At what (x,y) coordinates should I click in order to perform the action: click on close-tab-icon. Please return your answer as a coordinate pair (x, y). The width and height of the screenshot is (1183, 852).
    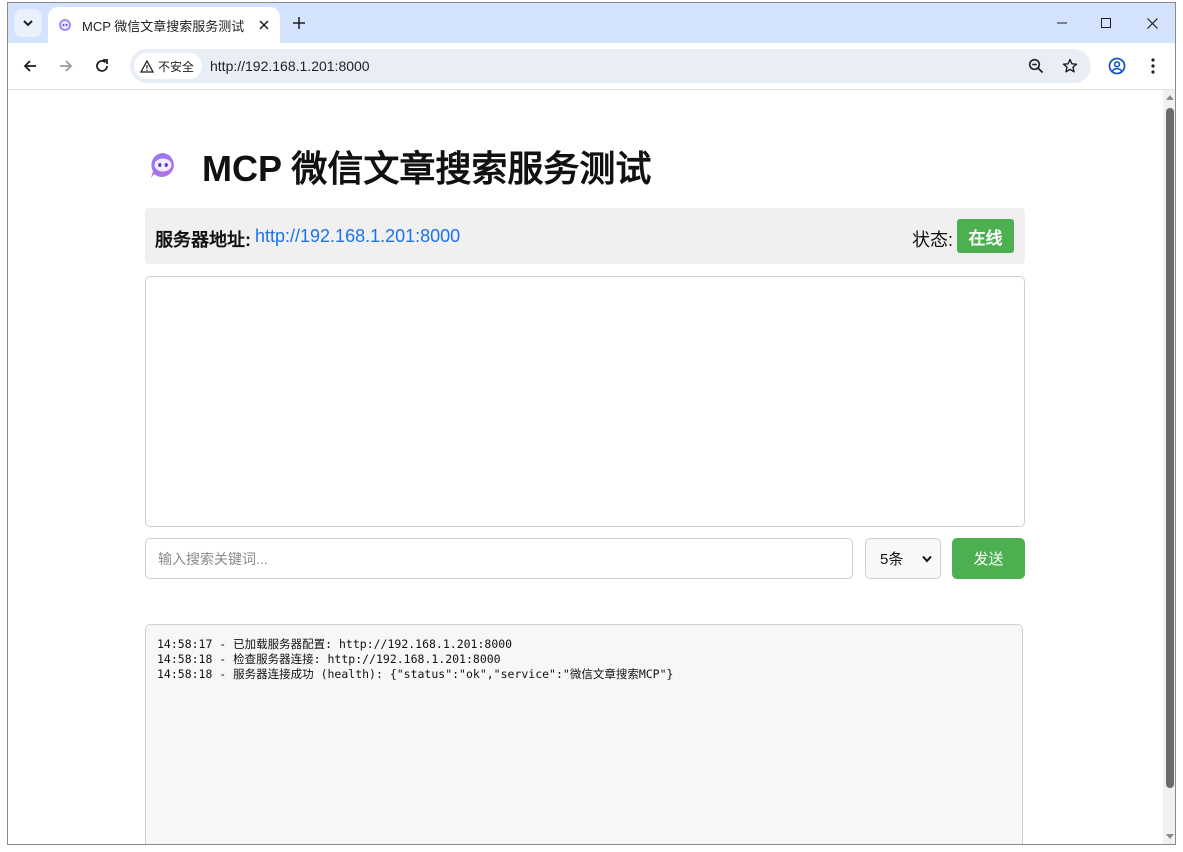
    Looking at the image, I should click on (264, 25).